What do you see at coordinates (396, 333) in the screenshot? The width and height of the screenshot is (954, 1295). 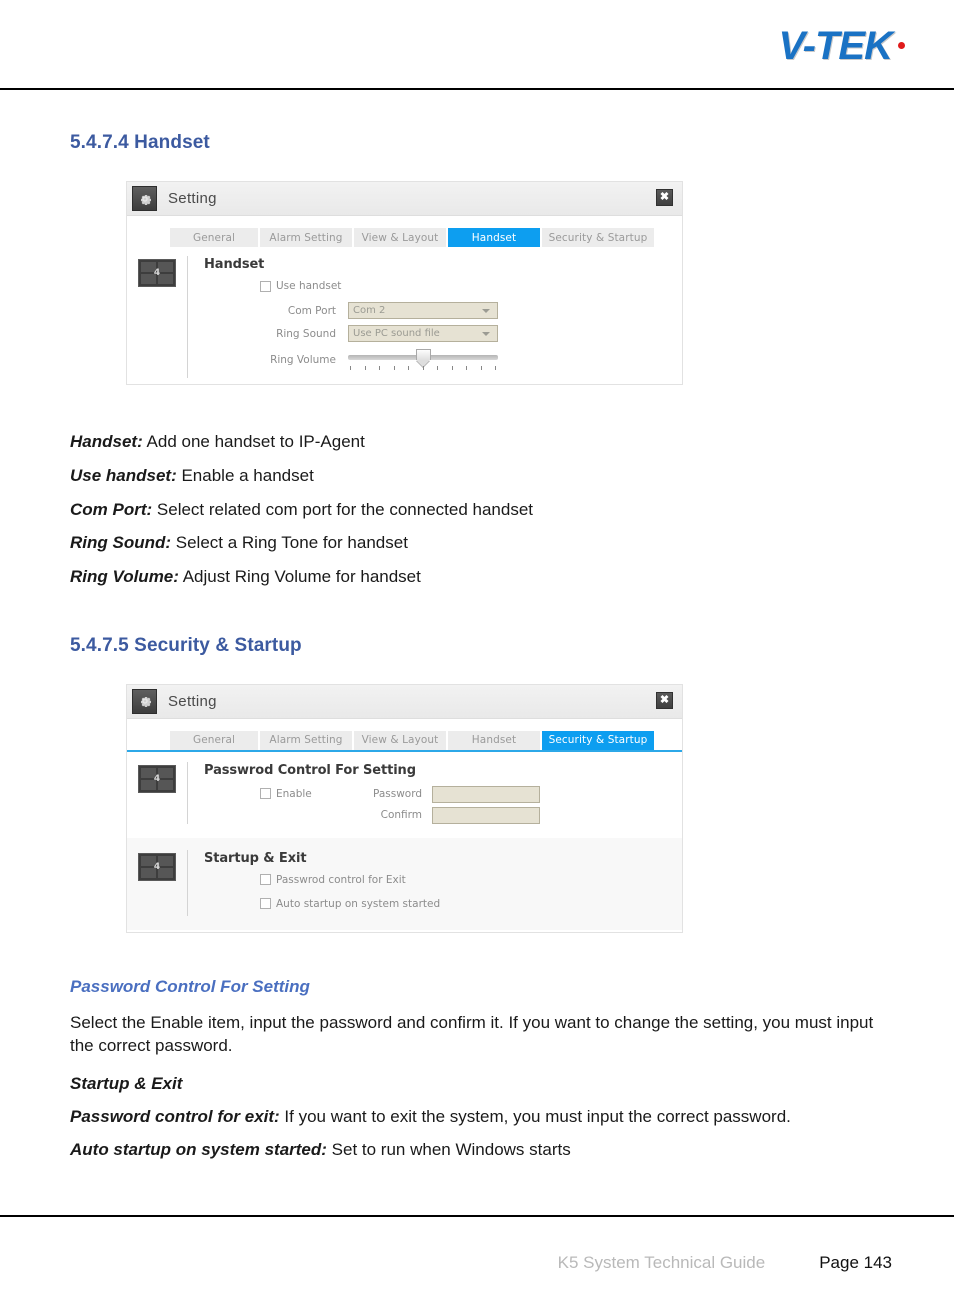 I see `ring-sound-value: Use PC sound file` at bounding box center [396, 333].